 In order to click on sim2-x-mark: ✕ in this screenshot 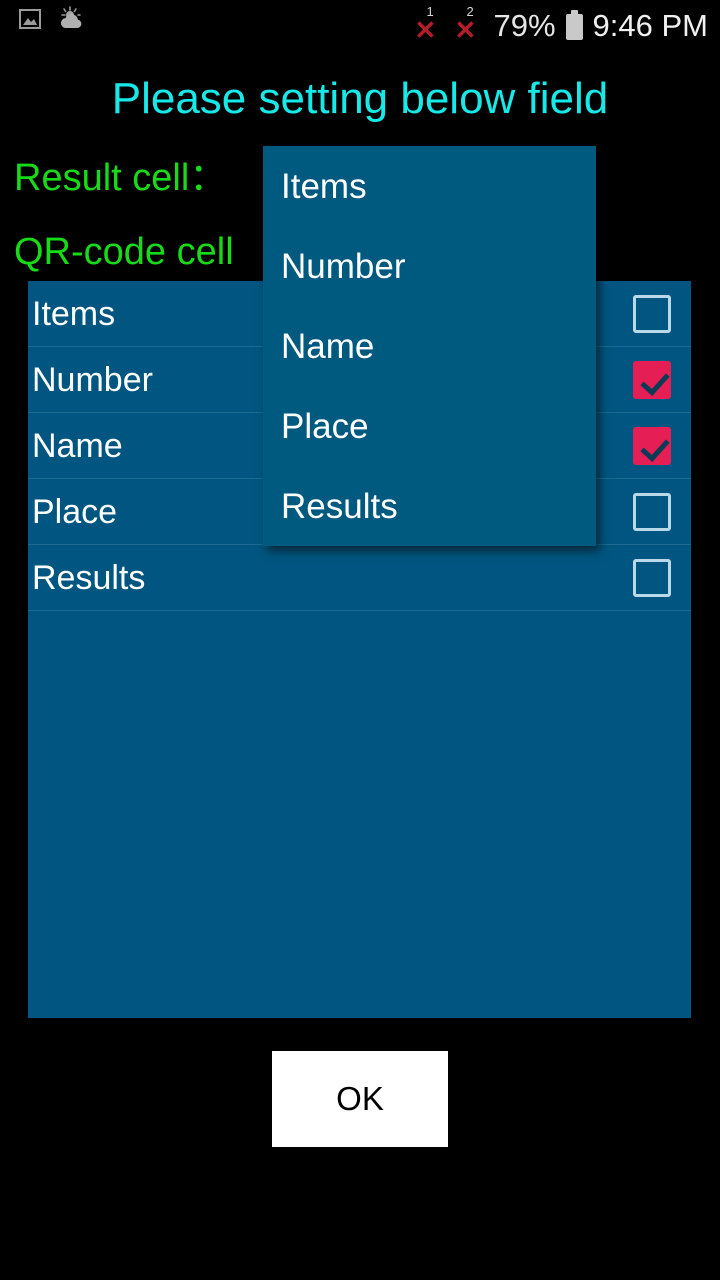, I will do `click(465, 30)`.